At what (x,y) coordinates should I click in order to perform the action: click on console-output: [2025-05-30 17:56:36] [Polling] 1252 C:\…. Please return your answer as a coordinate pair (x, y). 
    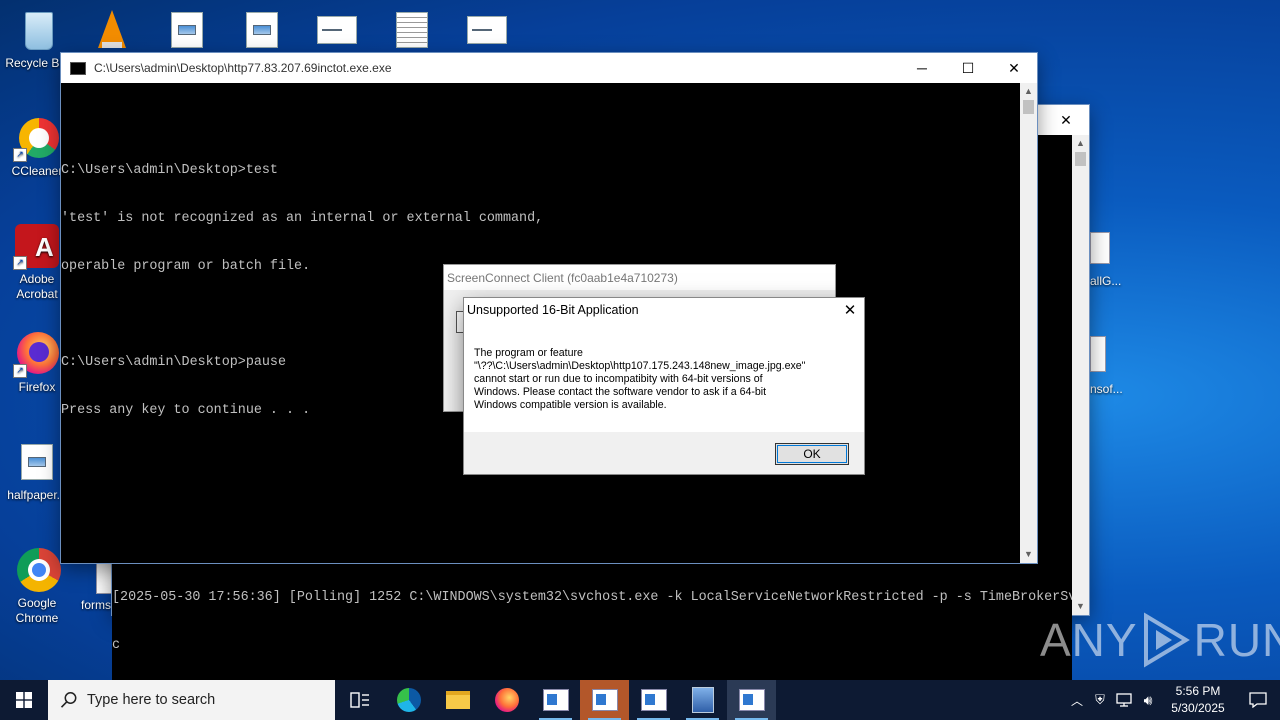
    Looking at the image, I should click on (592, 622).